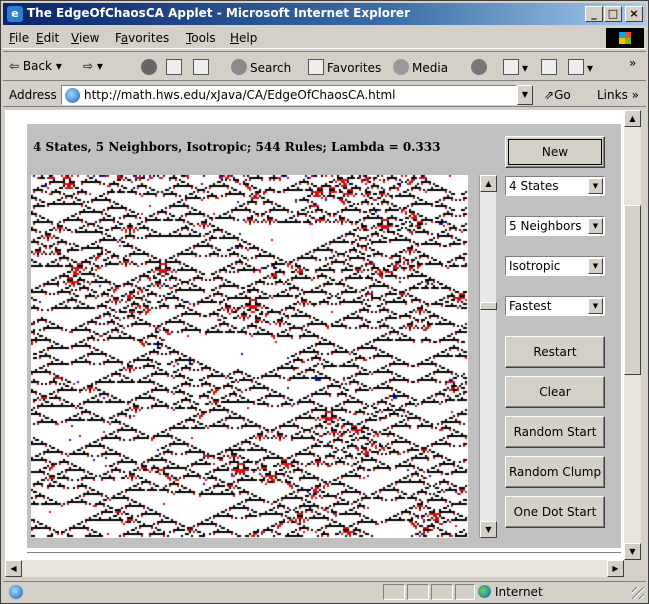 This screenshot has height=604, width=649. Describe the element at coordinates (555, 512) in the screenshot. I see `one-dot-start-button: One Dot Start` at that location.